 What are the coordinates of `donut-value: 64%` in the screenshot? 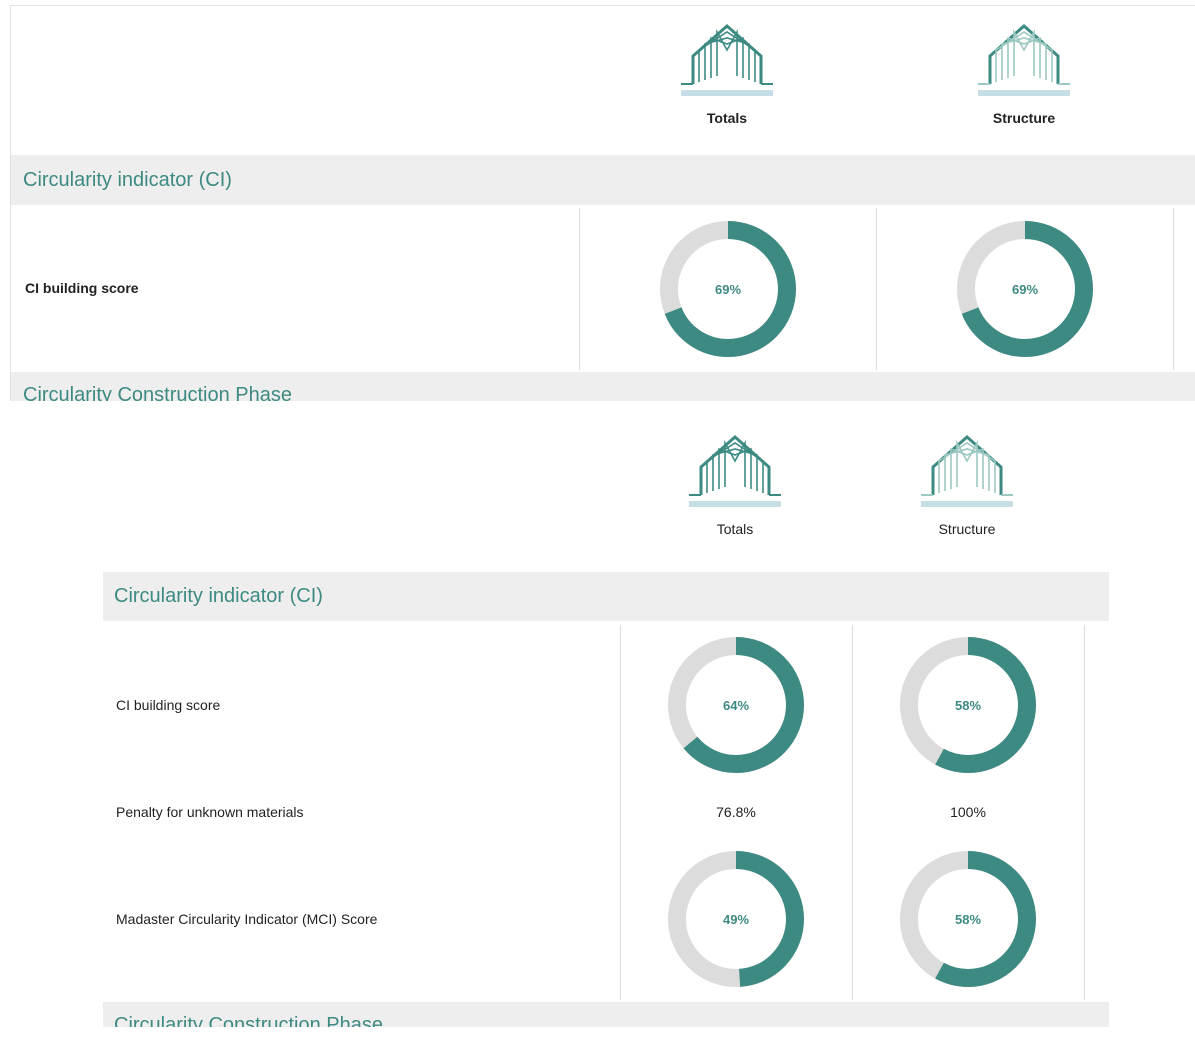 It's located at (736, 705).